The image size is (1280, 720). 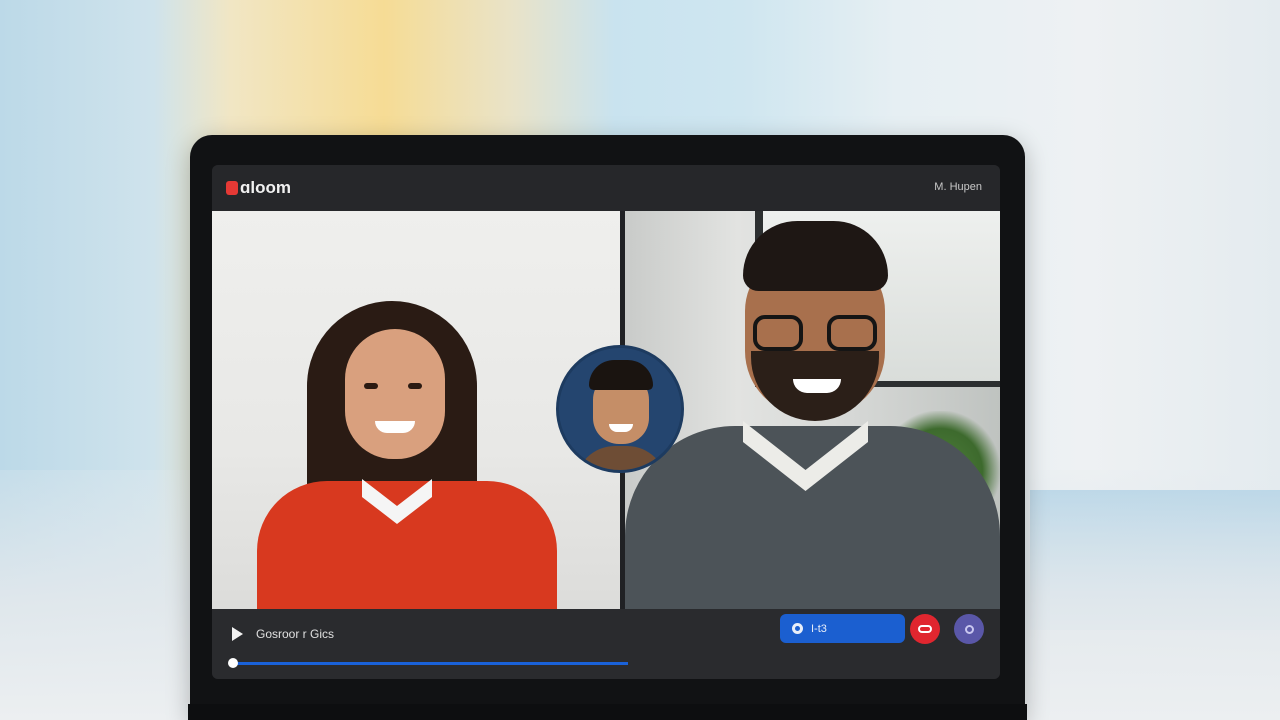 I want to click on progress-bar, so click(x=428, y=663).